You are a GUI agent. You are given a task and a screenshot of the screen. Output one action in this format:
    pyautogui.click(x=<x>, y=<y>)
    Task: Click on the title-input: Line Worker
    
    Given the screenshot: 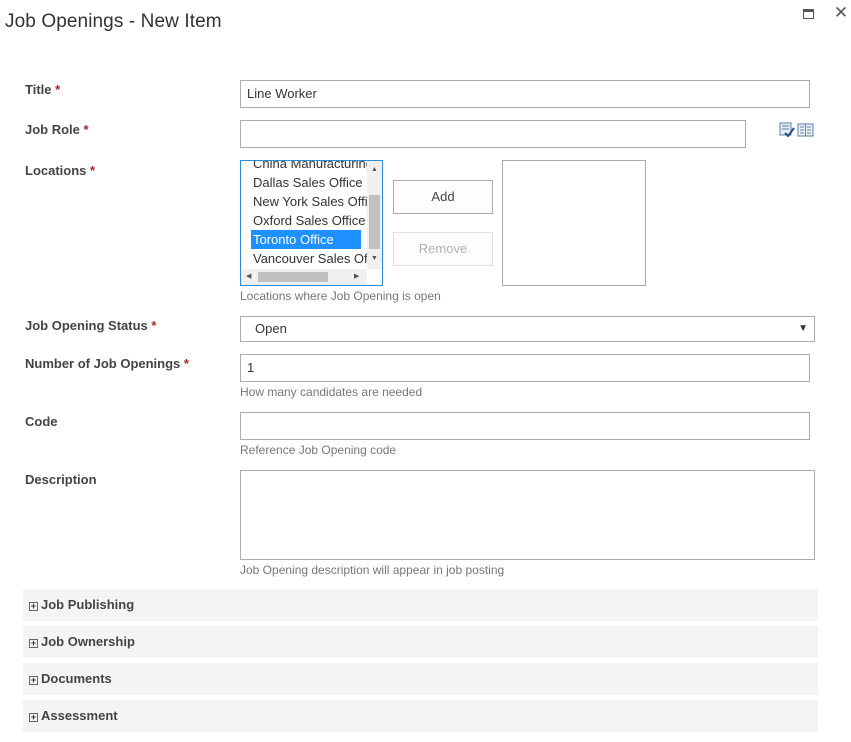 What is the action you would take?
    pyautogui.click(x=525, y=94)
    